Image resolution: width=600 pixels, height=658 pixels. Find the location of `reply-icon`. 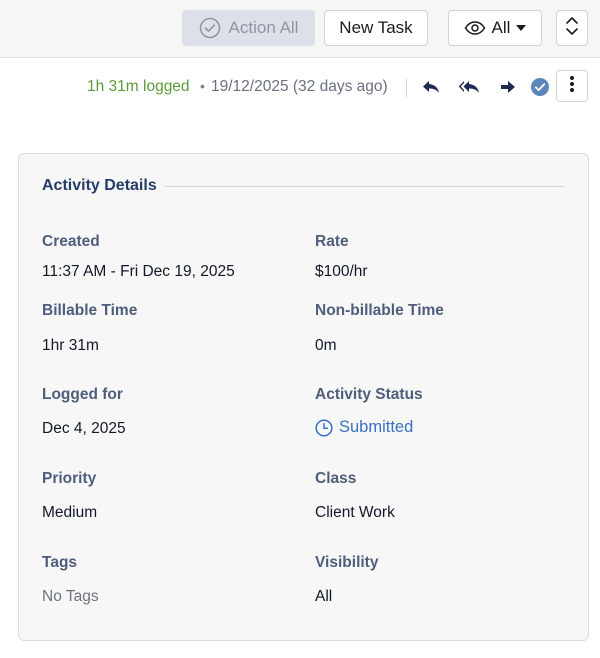

reply-icon is located at coordinates (431, 87).